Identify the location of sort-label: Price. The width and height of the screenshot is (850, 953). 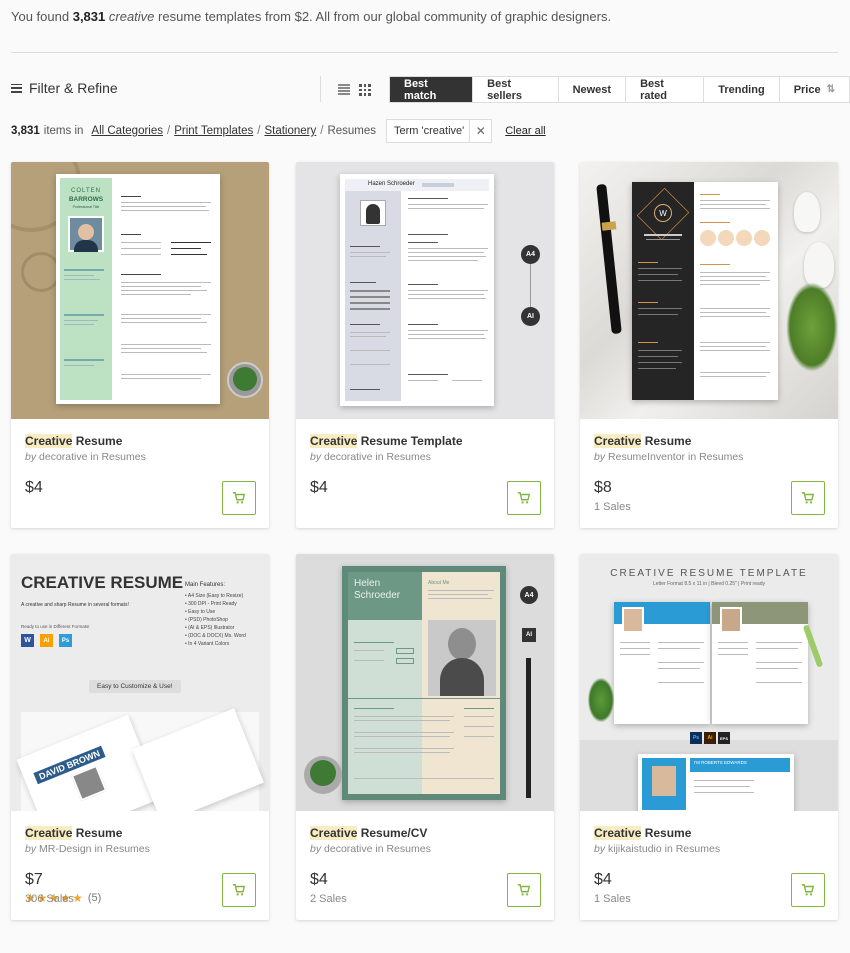
(807, 89).